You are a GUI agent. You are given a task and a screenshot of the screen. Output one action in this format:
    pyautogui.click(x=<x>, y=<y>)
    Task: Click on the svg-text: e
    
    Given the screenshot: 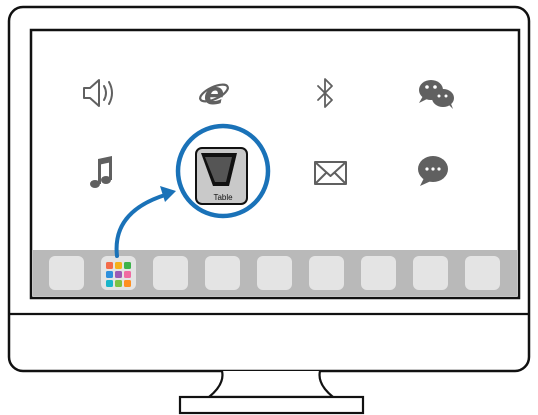 What is the action you would take?
    pyautogui.click(x=214, y=94)
    